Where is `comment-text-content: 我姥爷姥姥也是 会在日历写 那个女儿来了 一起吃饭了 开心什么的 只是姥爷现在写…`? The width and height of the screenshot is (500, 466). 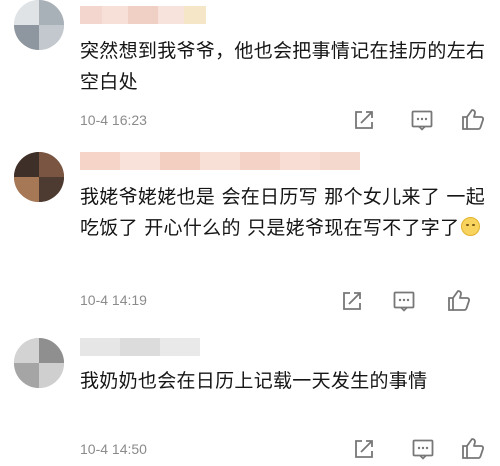 comment-text-content: 我姥爷姥姥也是 会在日历写 那个女儿来了 一起吃饭了 开心什么的 只是姥爷现在写… is located at coordinates (283, 212).